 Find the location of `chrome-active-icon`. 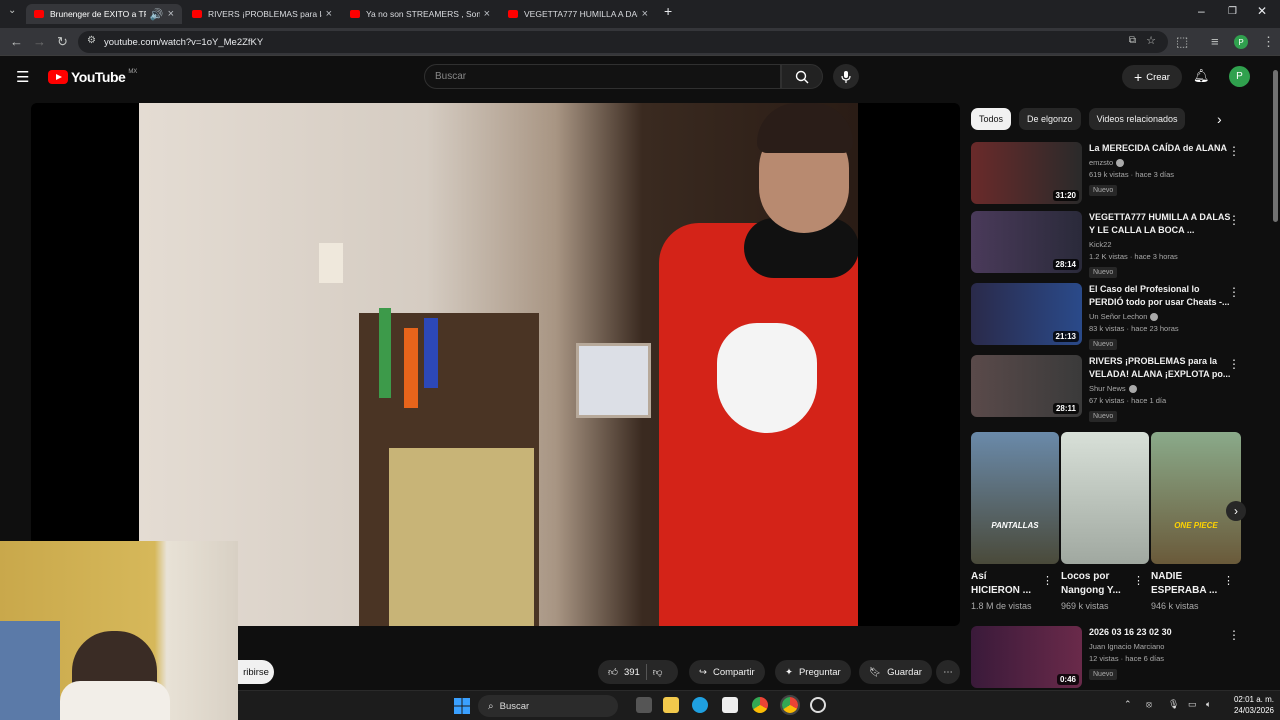

chrome-active-icon is located at coordinates (790, 705).